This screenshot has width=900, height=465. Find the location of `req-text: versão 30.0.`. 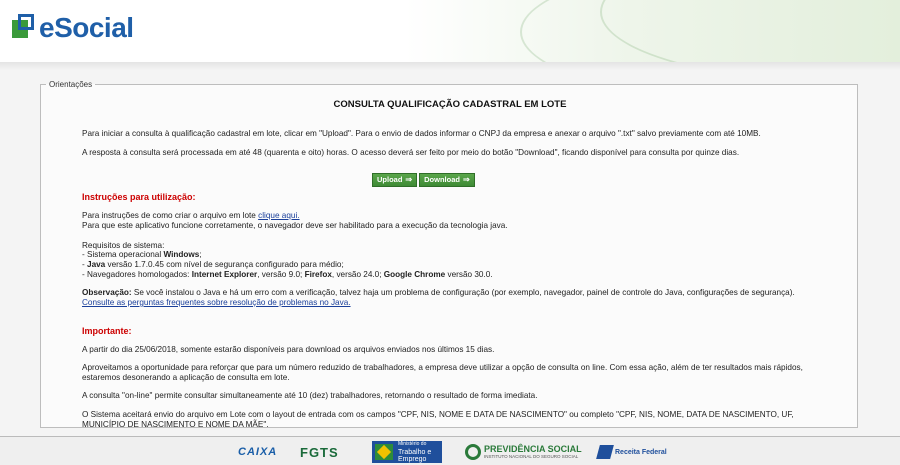

req-text: versão 30.0. is located at coordinates (469, 274).